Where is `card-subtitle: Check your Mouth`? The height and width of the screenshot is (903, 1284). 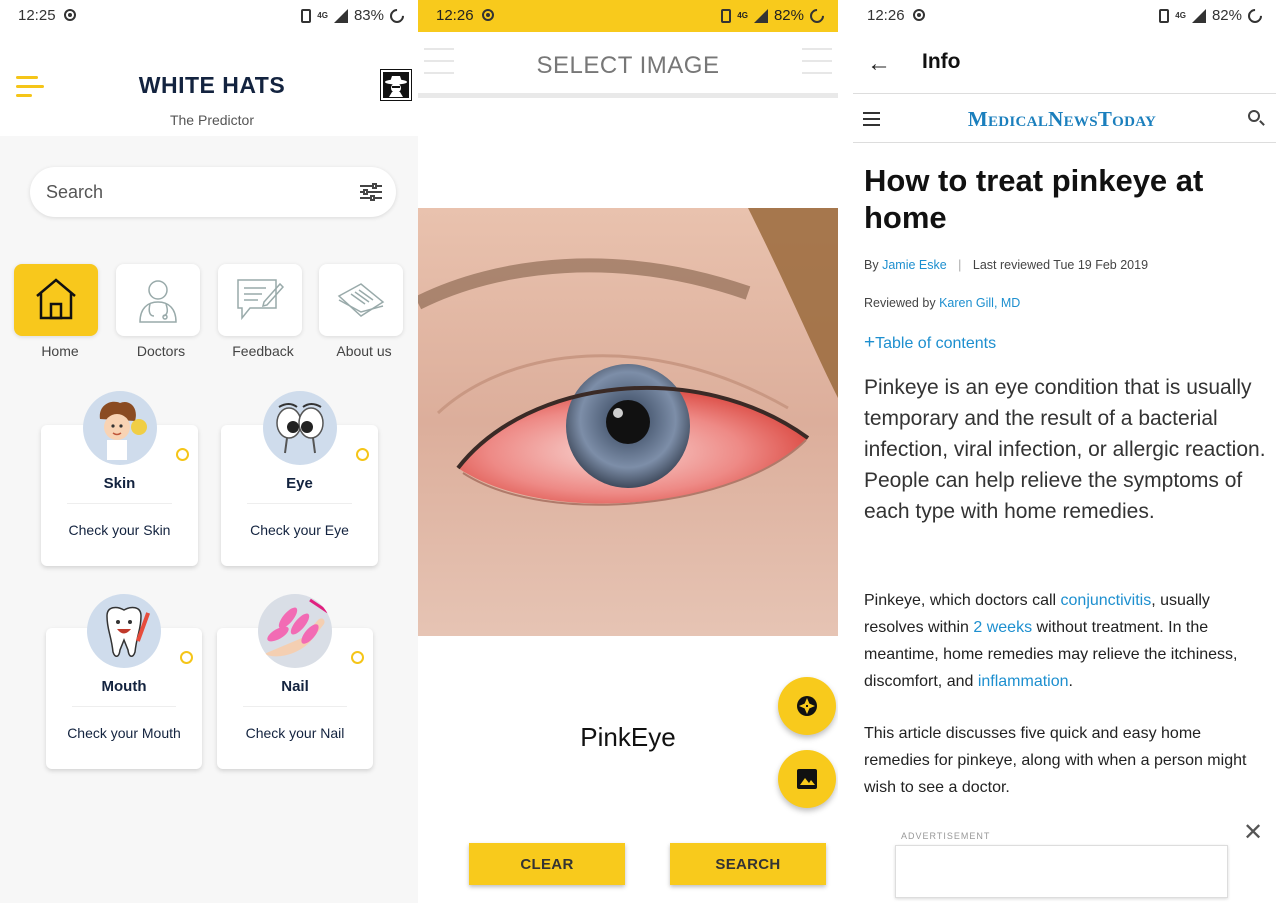 card-subtitle: Check your Mouth is located at coordinates (124, 733).